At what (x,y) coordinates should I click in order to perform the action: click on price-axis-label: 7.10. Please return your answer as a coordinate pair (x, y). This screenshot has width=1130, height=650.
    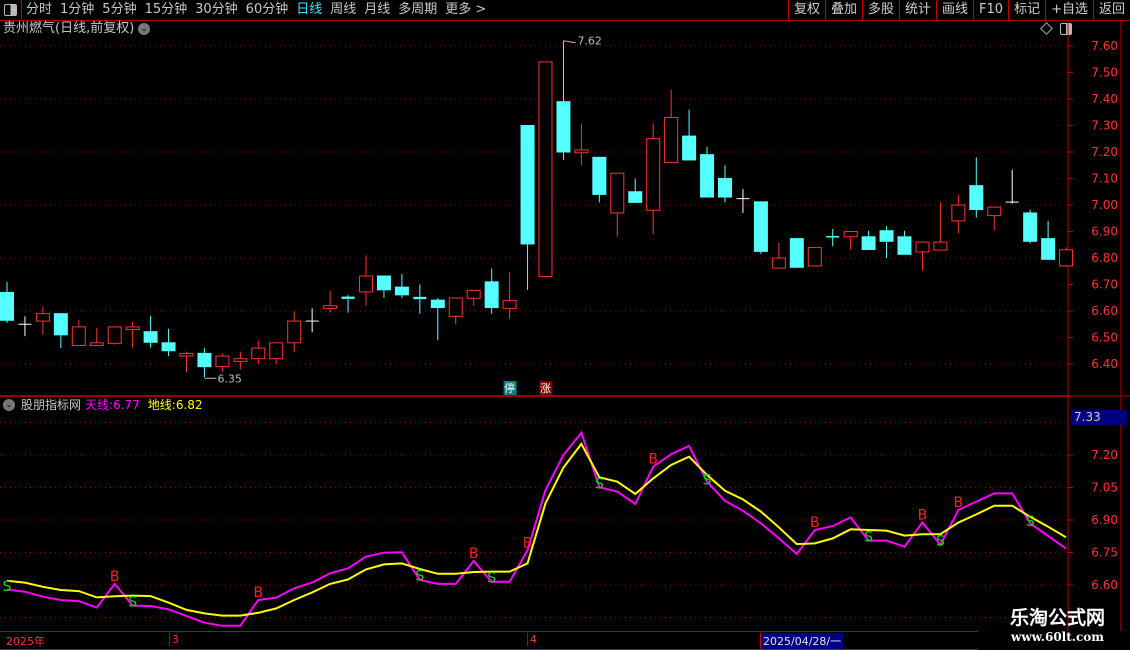
    Looking at the image, I should click on (1104, 179).